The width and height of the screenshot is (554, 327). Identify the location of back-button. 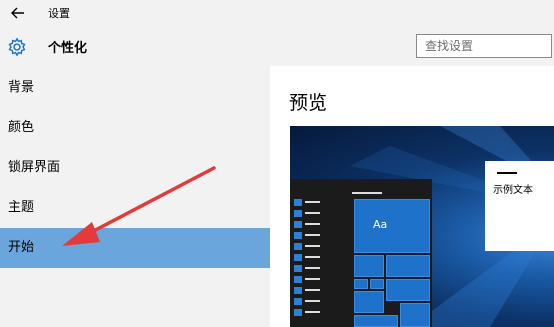
(18, 13).